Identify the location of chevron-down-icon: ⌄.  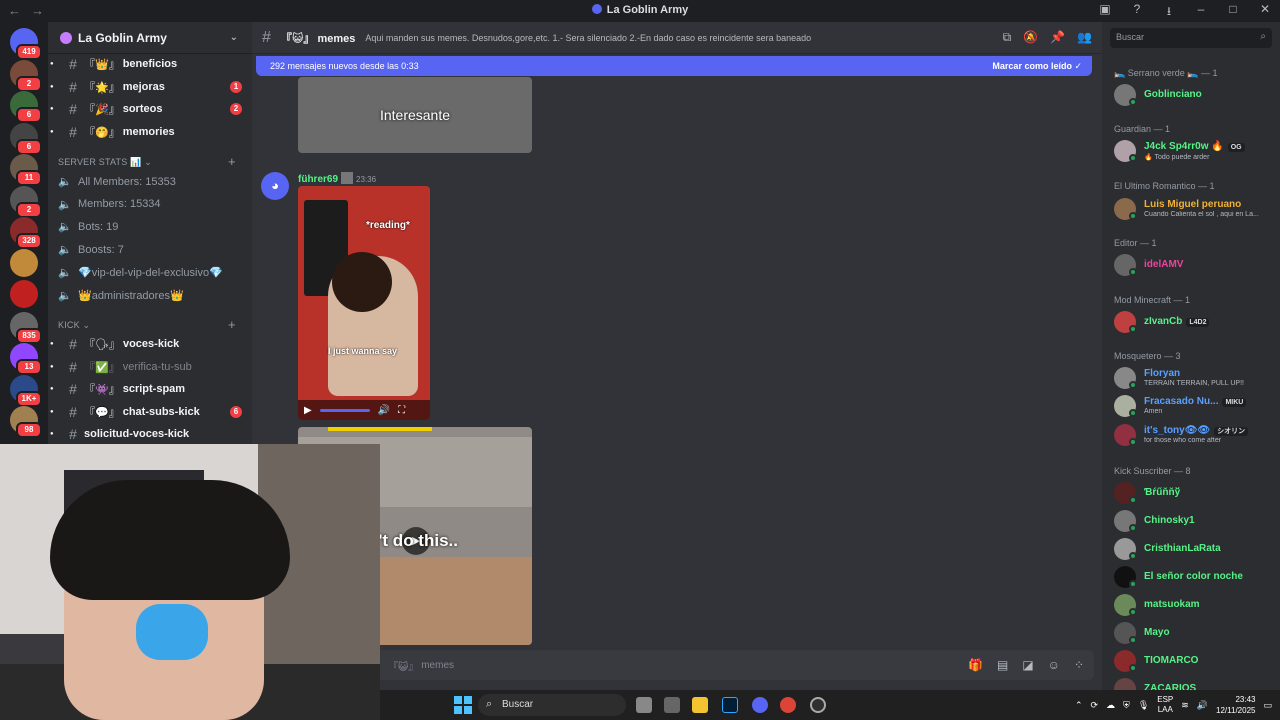
(234, 37).